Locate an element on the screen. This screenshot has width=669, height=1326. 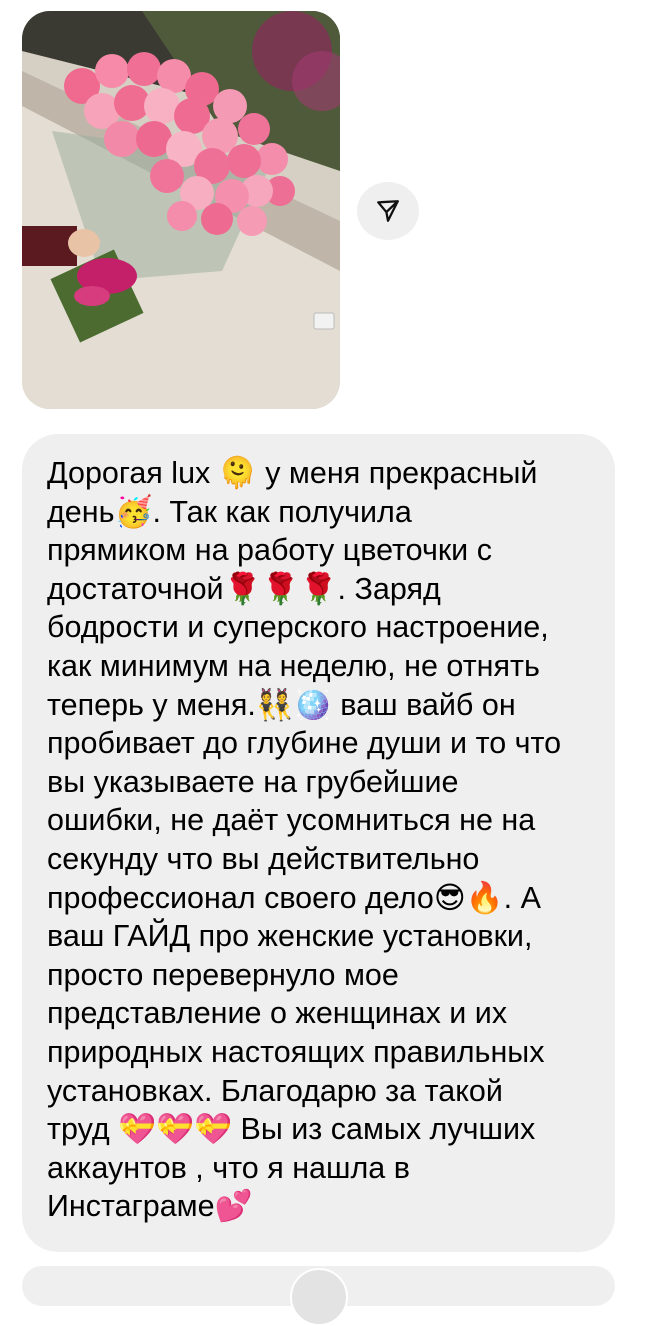
share-button is located at coordinates (388, 211).